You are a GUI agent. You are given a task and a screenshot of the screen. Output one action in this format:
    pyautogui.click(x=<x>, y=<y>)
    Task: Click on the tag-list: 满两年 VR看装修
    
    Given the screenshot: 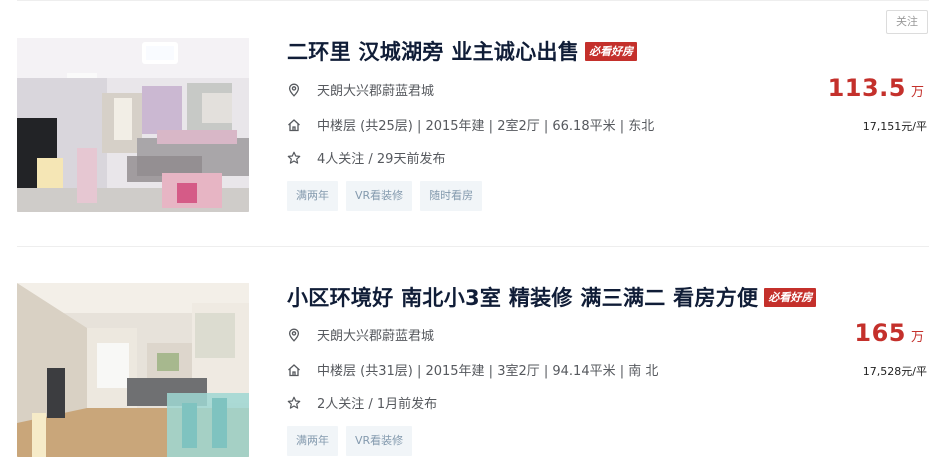 What is the action you would take?
    pyautogui.click(x=353, y=441)
    